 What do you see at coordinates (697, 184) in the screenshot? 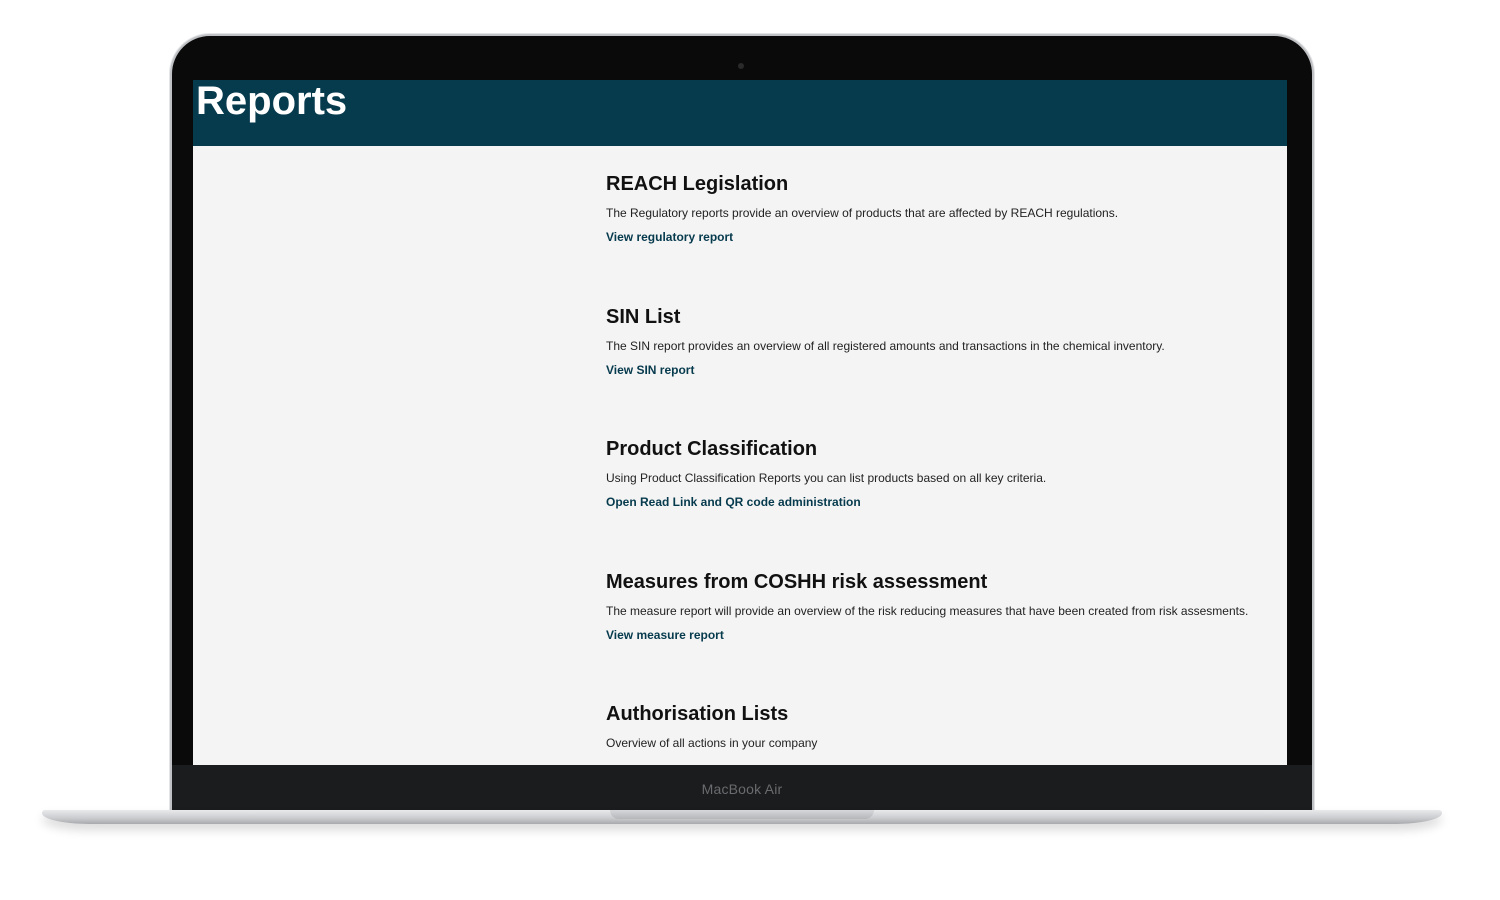
I see `section-title: REACH Legislation` at bounding box center [697, 184].